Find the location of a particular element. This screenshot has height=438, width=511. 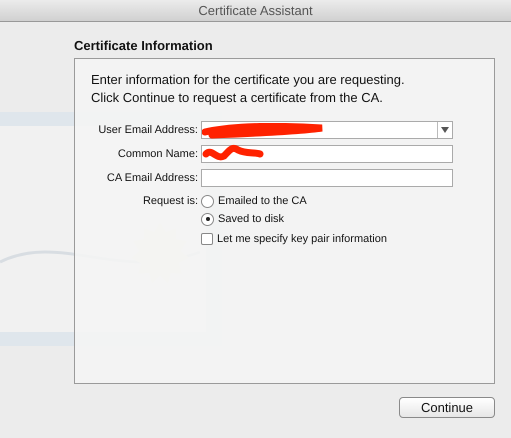

radio-label: Emailed to the CA is located at coordinates (262, 201).